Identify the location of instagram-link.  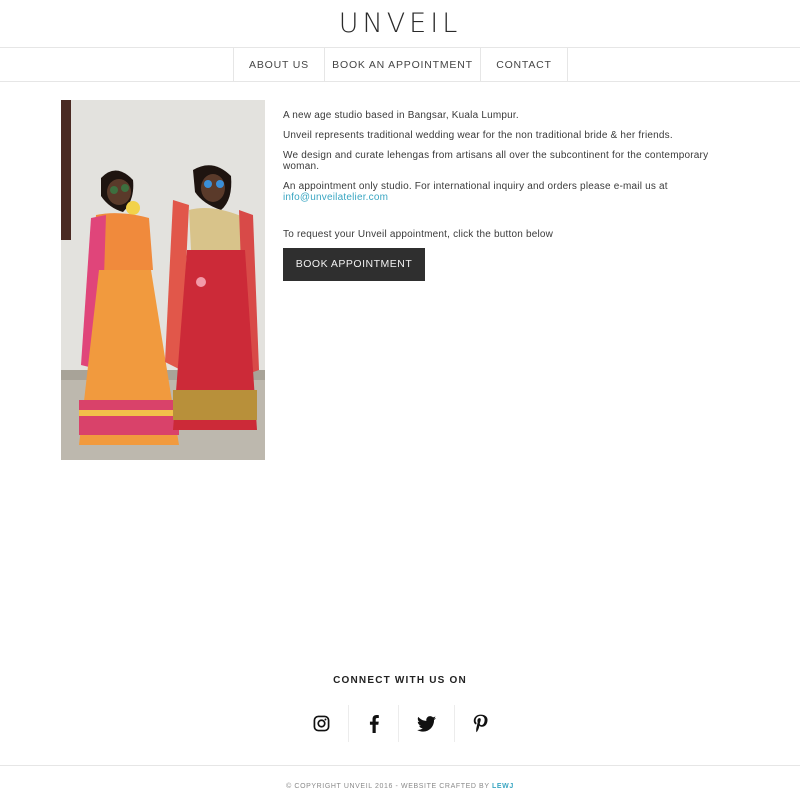
(321, 723).